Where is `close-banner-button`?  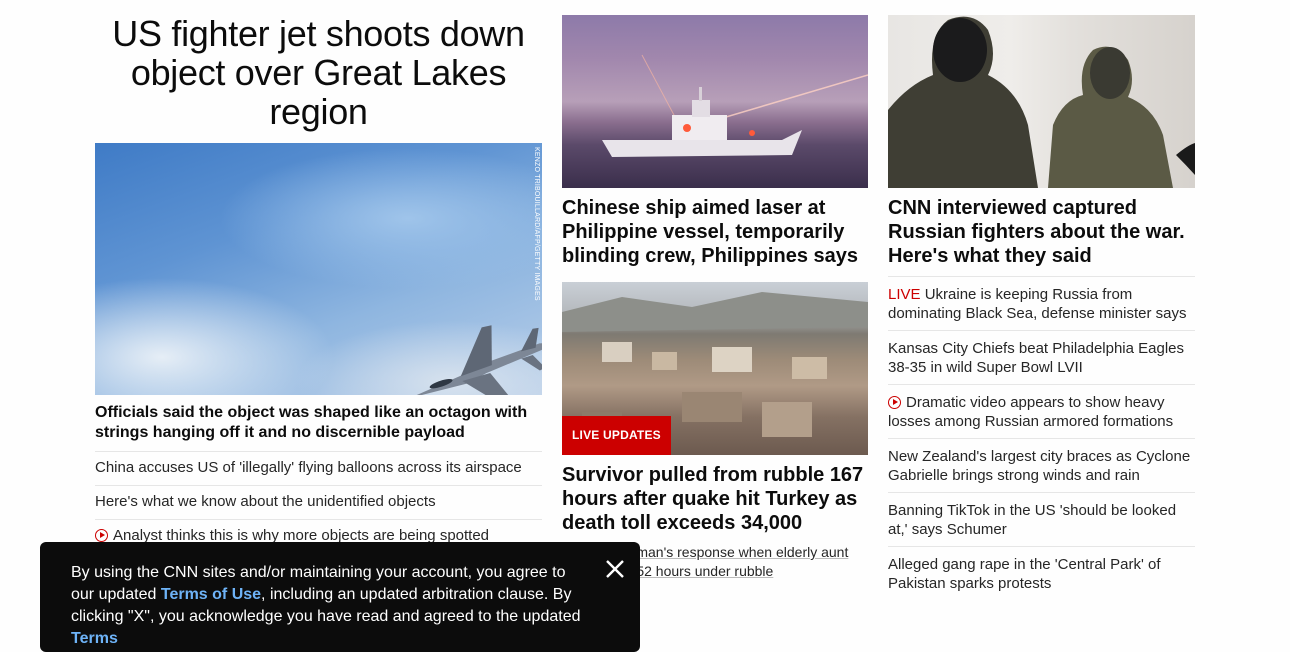
close-banner-button is located at coordinates (615, 569).